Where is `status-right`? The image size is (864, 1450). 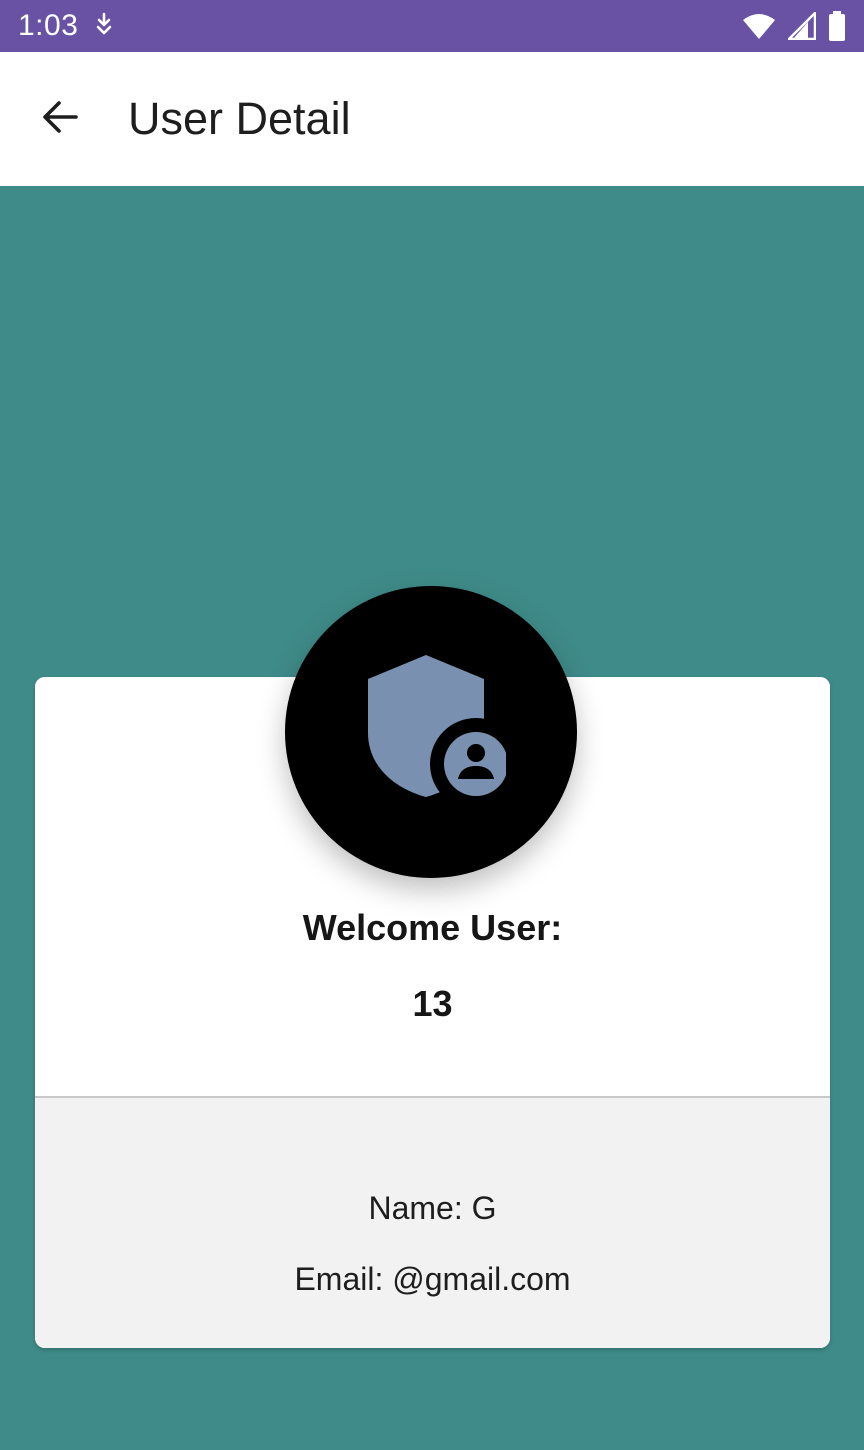
status-right is located at coordinates (794, 26).